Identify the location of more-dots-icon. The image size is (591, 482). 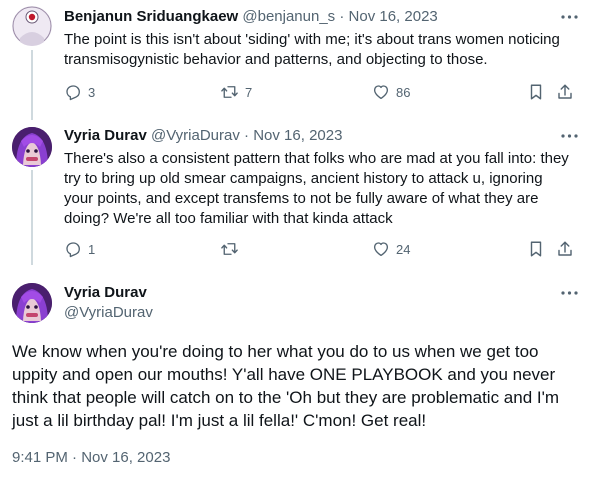
(569, 293).